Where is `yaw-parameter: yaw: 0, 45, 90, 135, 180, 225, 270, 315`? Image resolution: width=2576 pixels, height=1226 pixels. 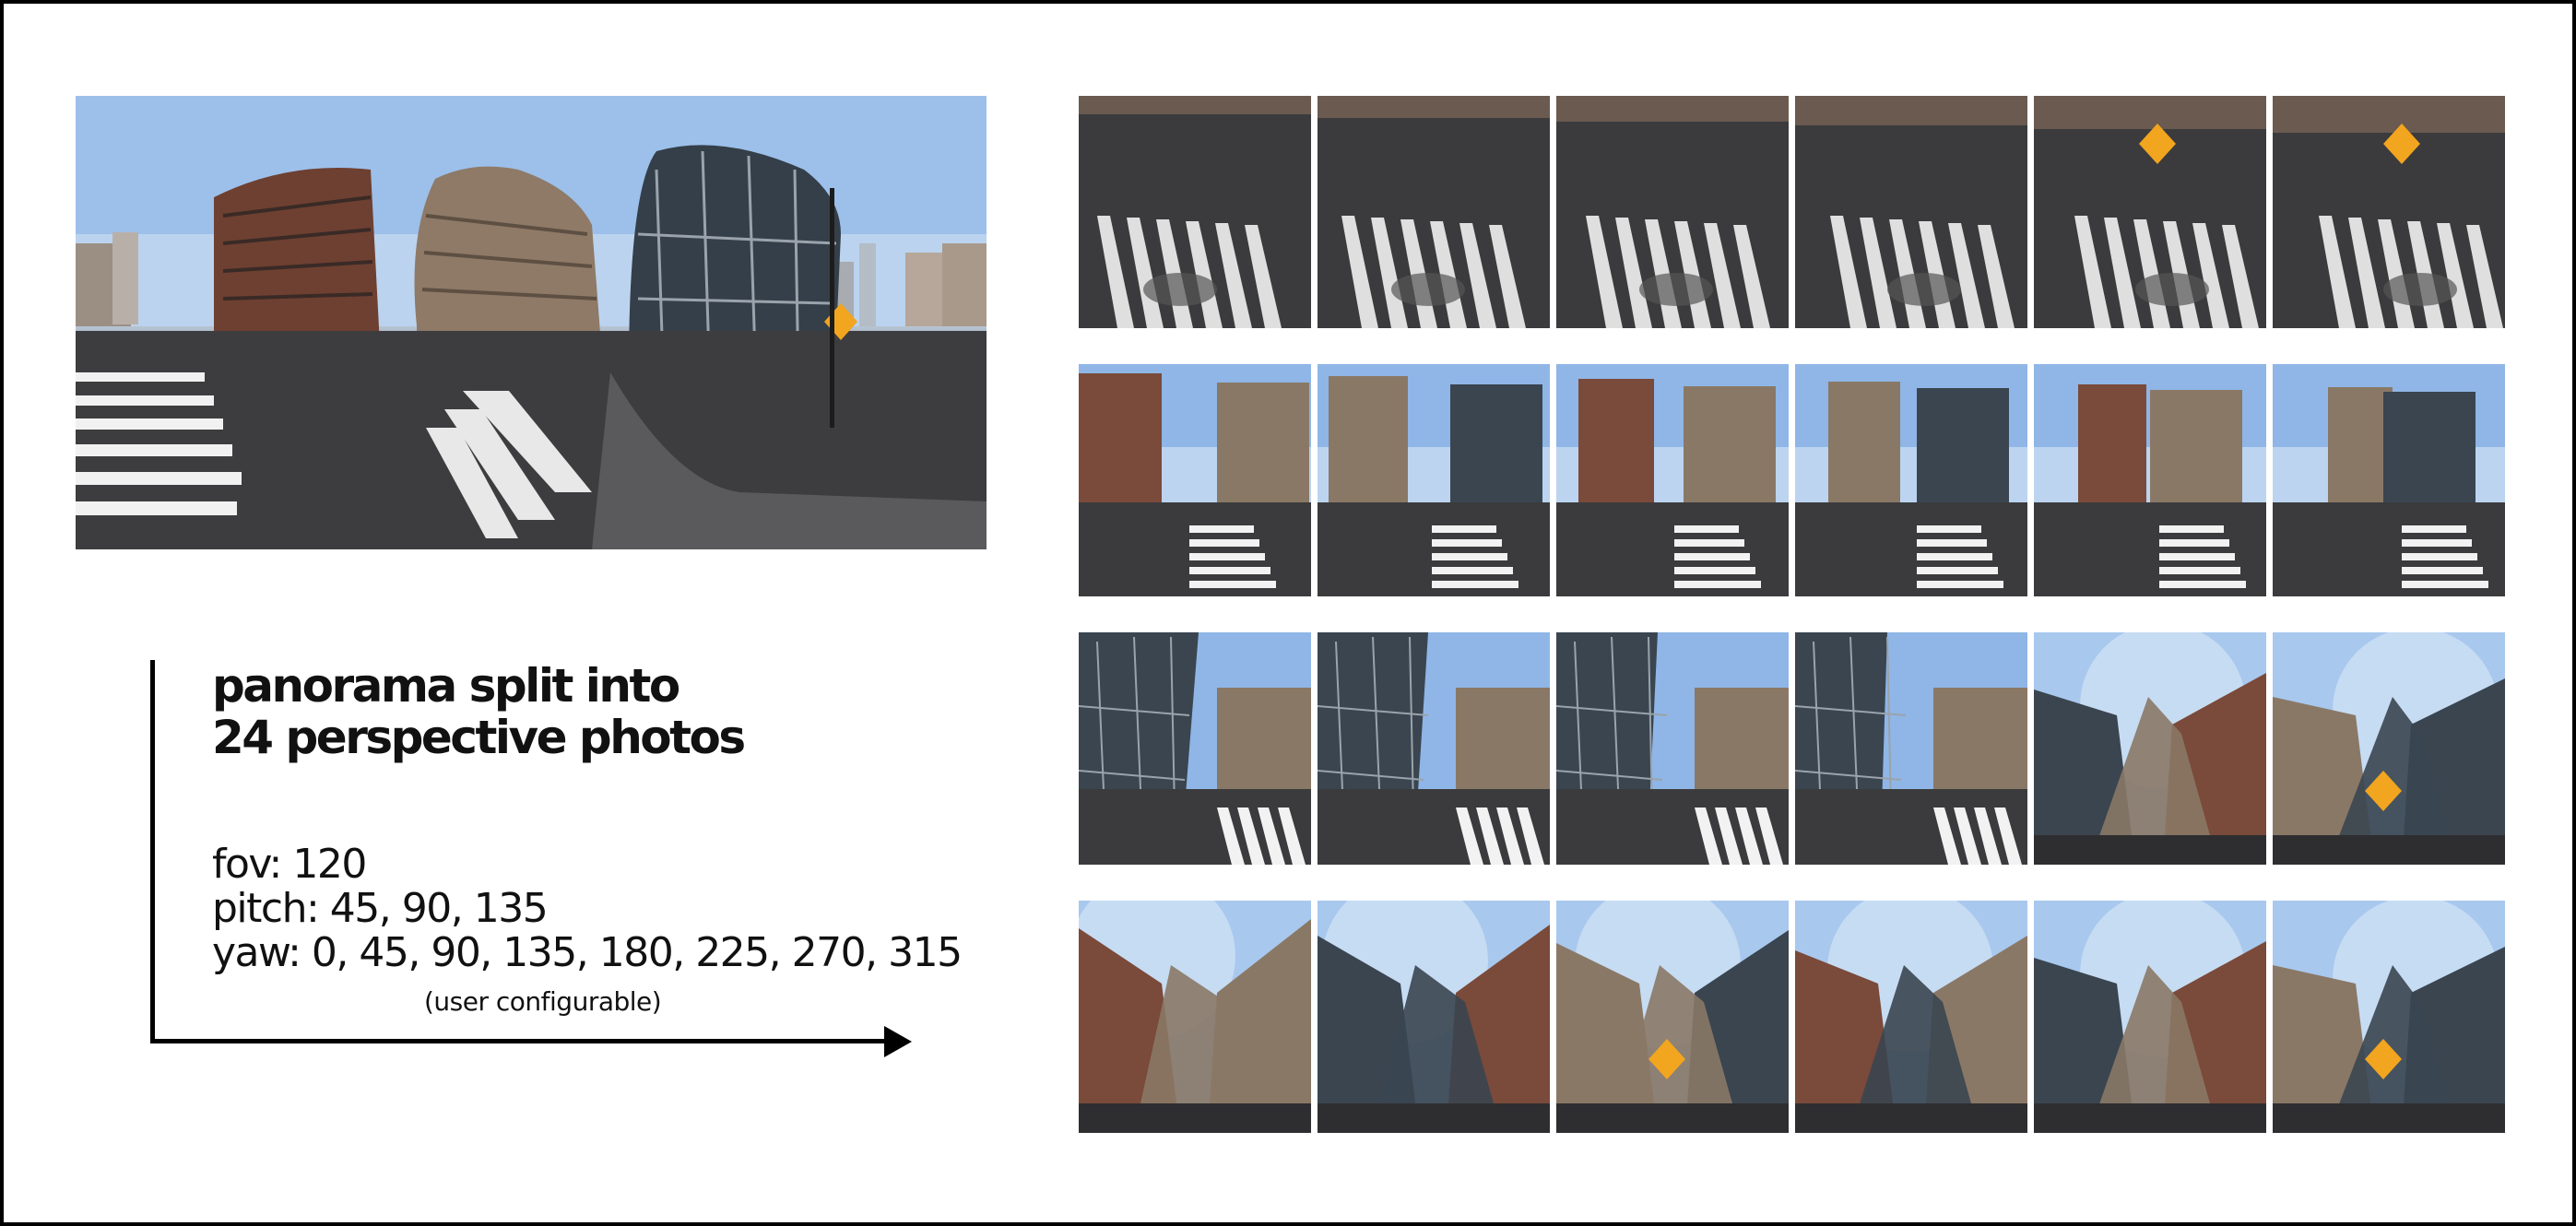
yaw-parameter: yaw: 0, 45, 90, 135, 180, 225, 270, 315 is located at coordinates (587, 953).